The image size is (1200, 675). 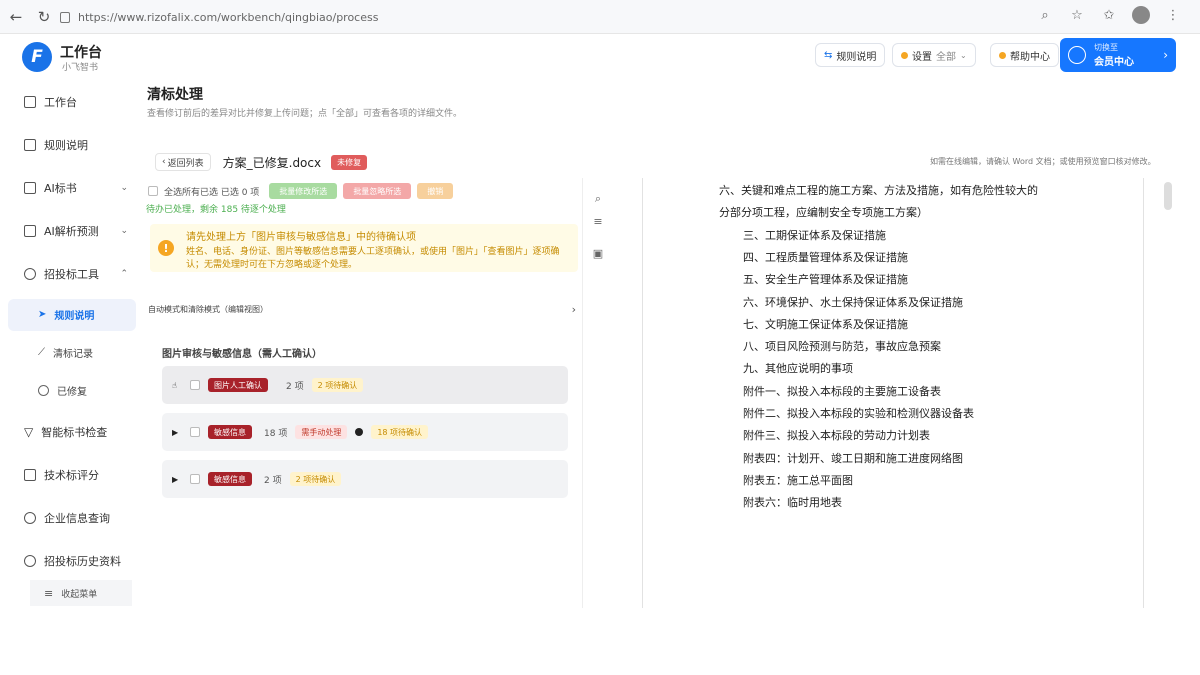 What do you see at coordinates (365, 479) in the screenshot?
I see `issue-group-row: ▶ 敏感信息 2 项 2 项待确认` at bounding box center [365, 479].